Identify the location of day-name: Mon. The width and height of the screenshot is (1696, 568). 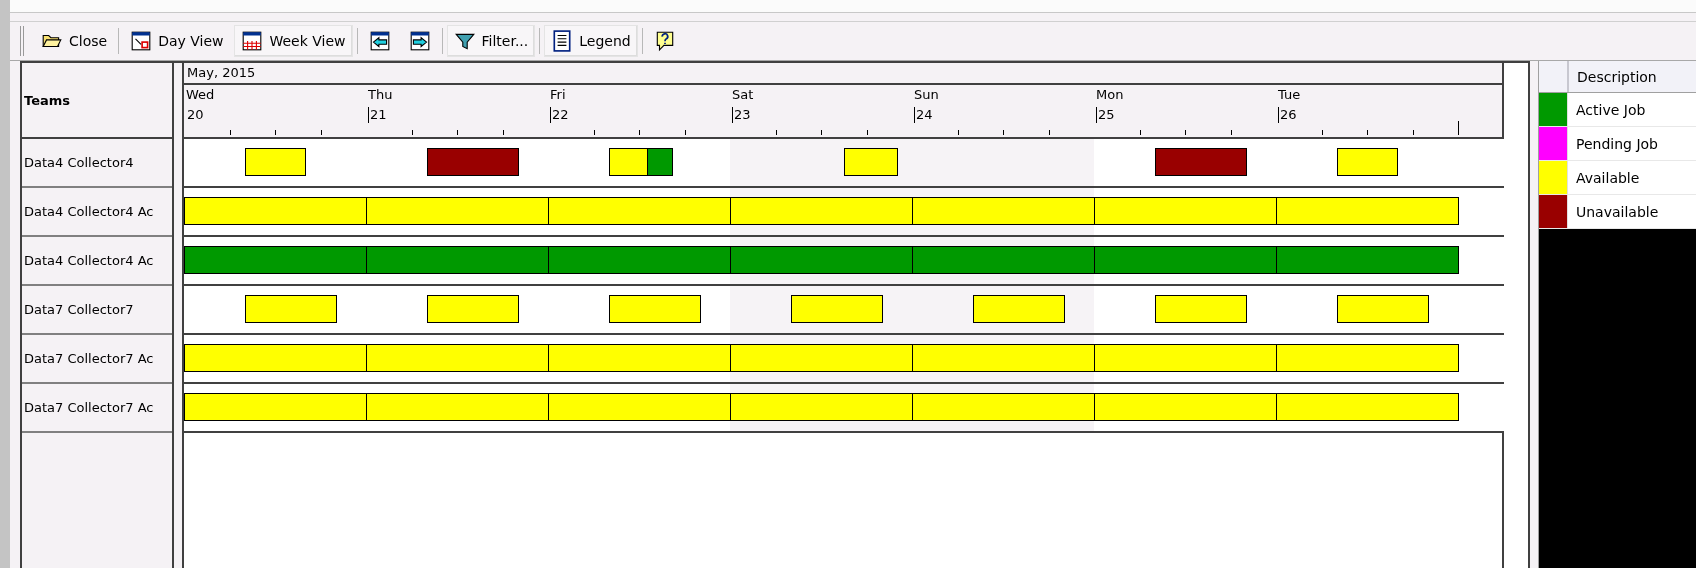
(1110, 94).